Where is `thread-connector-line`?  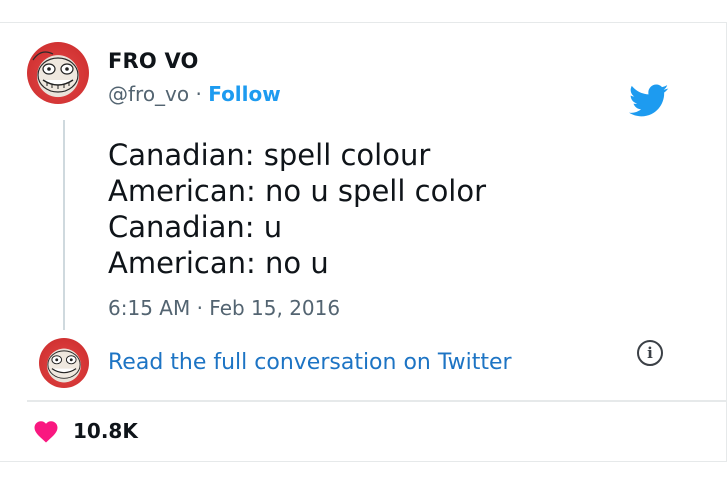 thread-connector-line is located at coordinates (64, 225).